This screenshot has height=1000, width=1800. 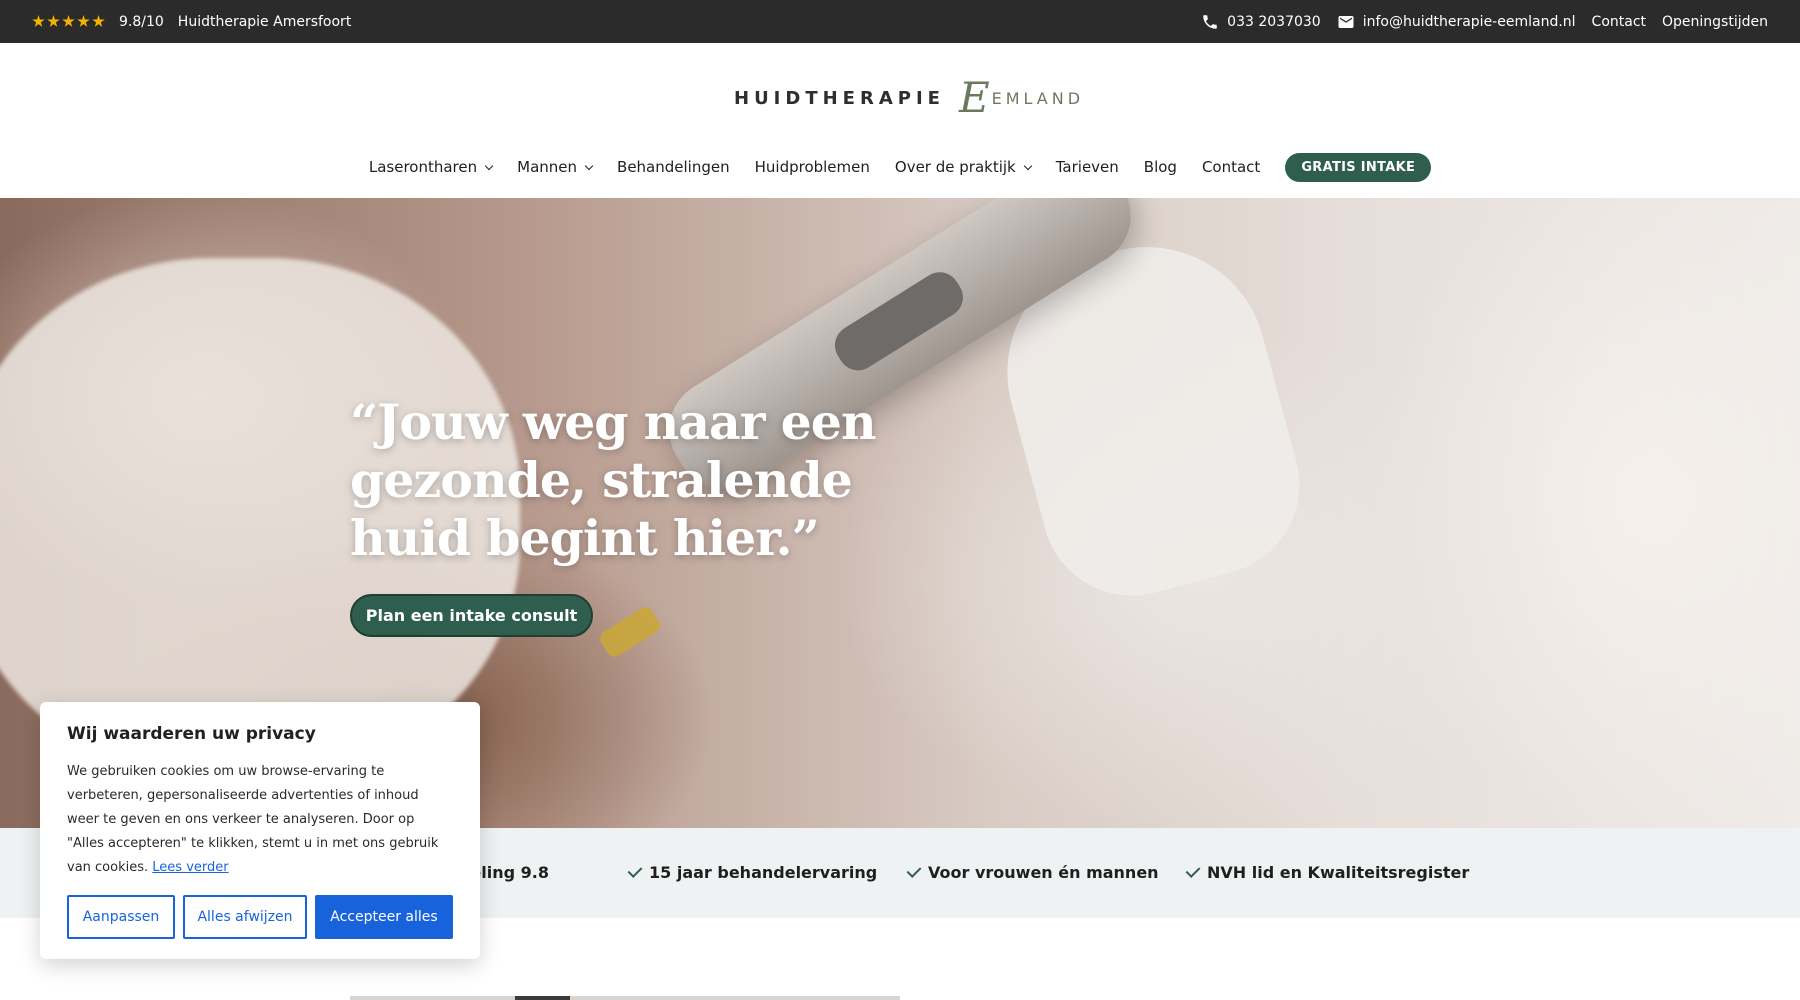 What do you see at coordinates (1338, 872) in the screenshot?
I see `usp-label: NVH lid en Kwaliteitsregister` at bounding box center [1338, 872].